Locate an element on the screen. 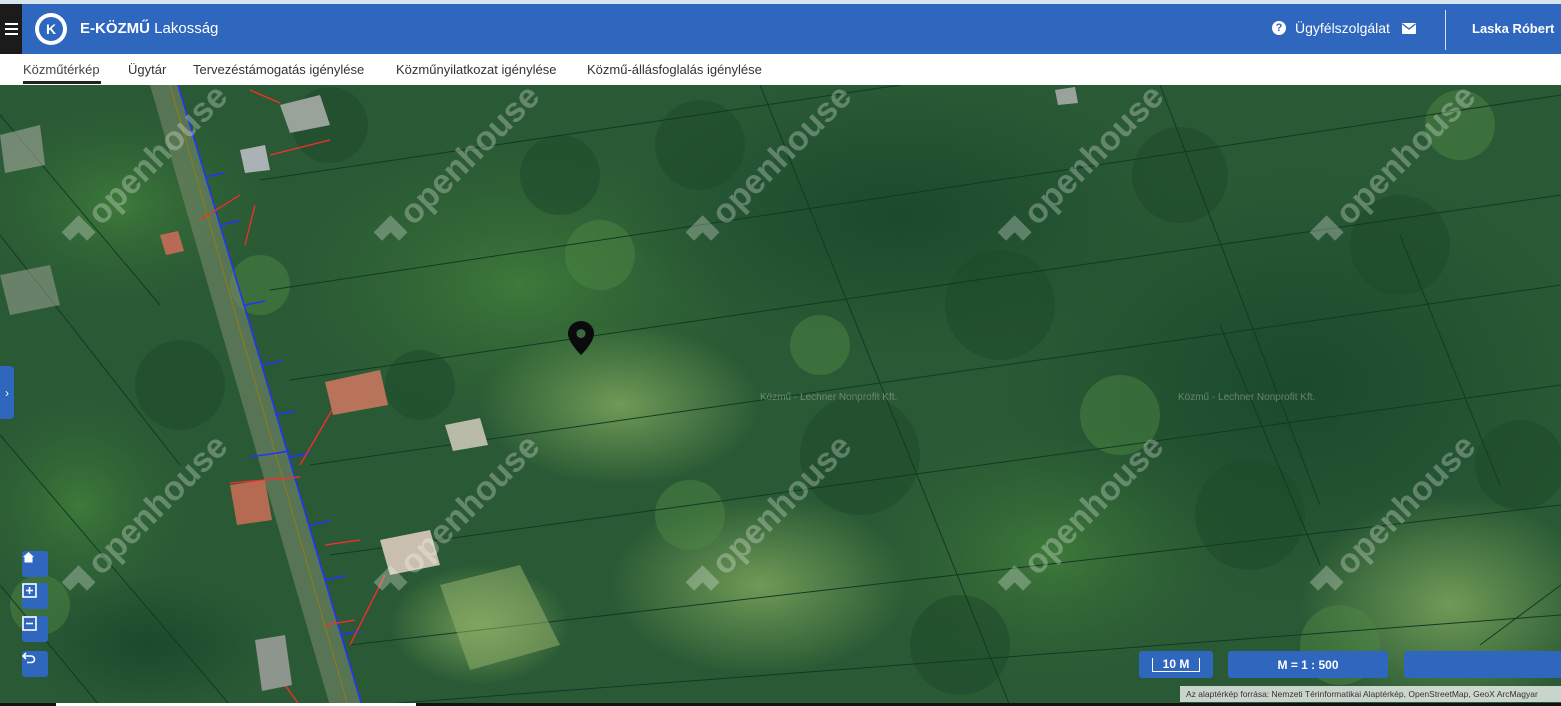 The width and height of the screenshot is (1561, 706). zoom-in-icon is located at coordinates (29, 590).